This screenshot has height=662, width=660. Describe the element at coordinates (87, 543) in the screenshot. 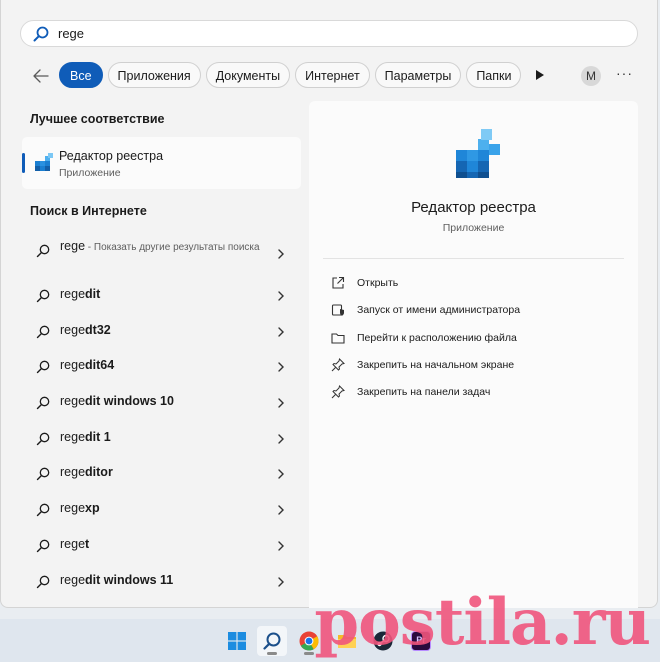

I see `web-result-completion: t` at that location.